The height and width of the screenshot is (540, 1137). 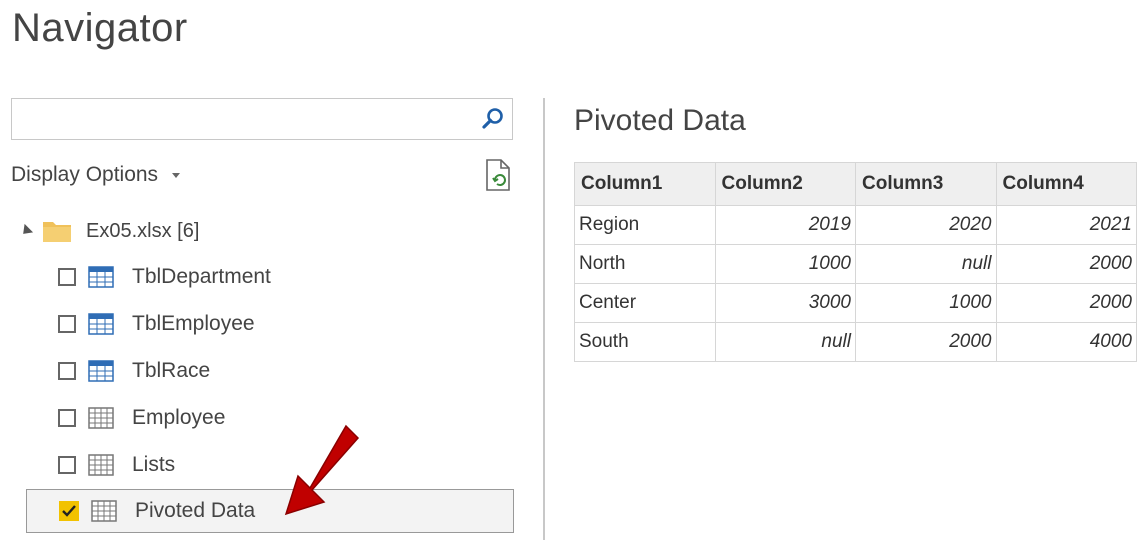 I want to click on search-icon, so click(x=493, y=119).